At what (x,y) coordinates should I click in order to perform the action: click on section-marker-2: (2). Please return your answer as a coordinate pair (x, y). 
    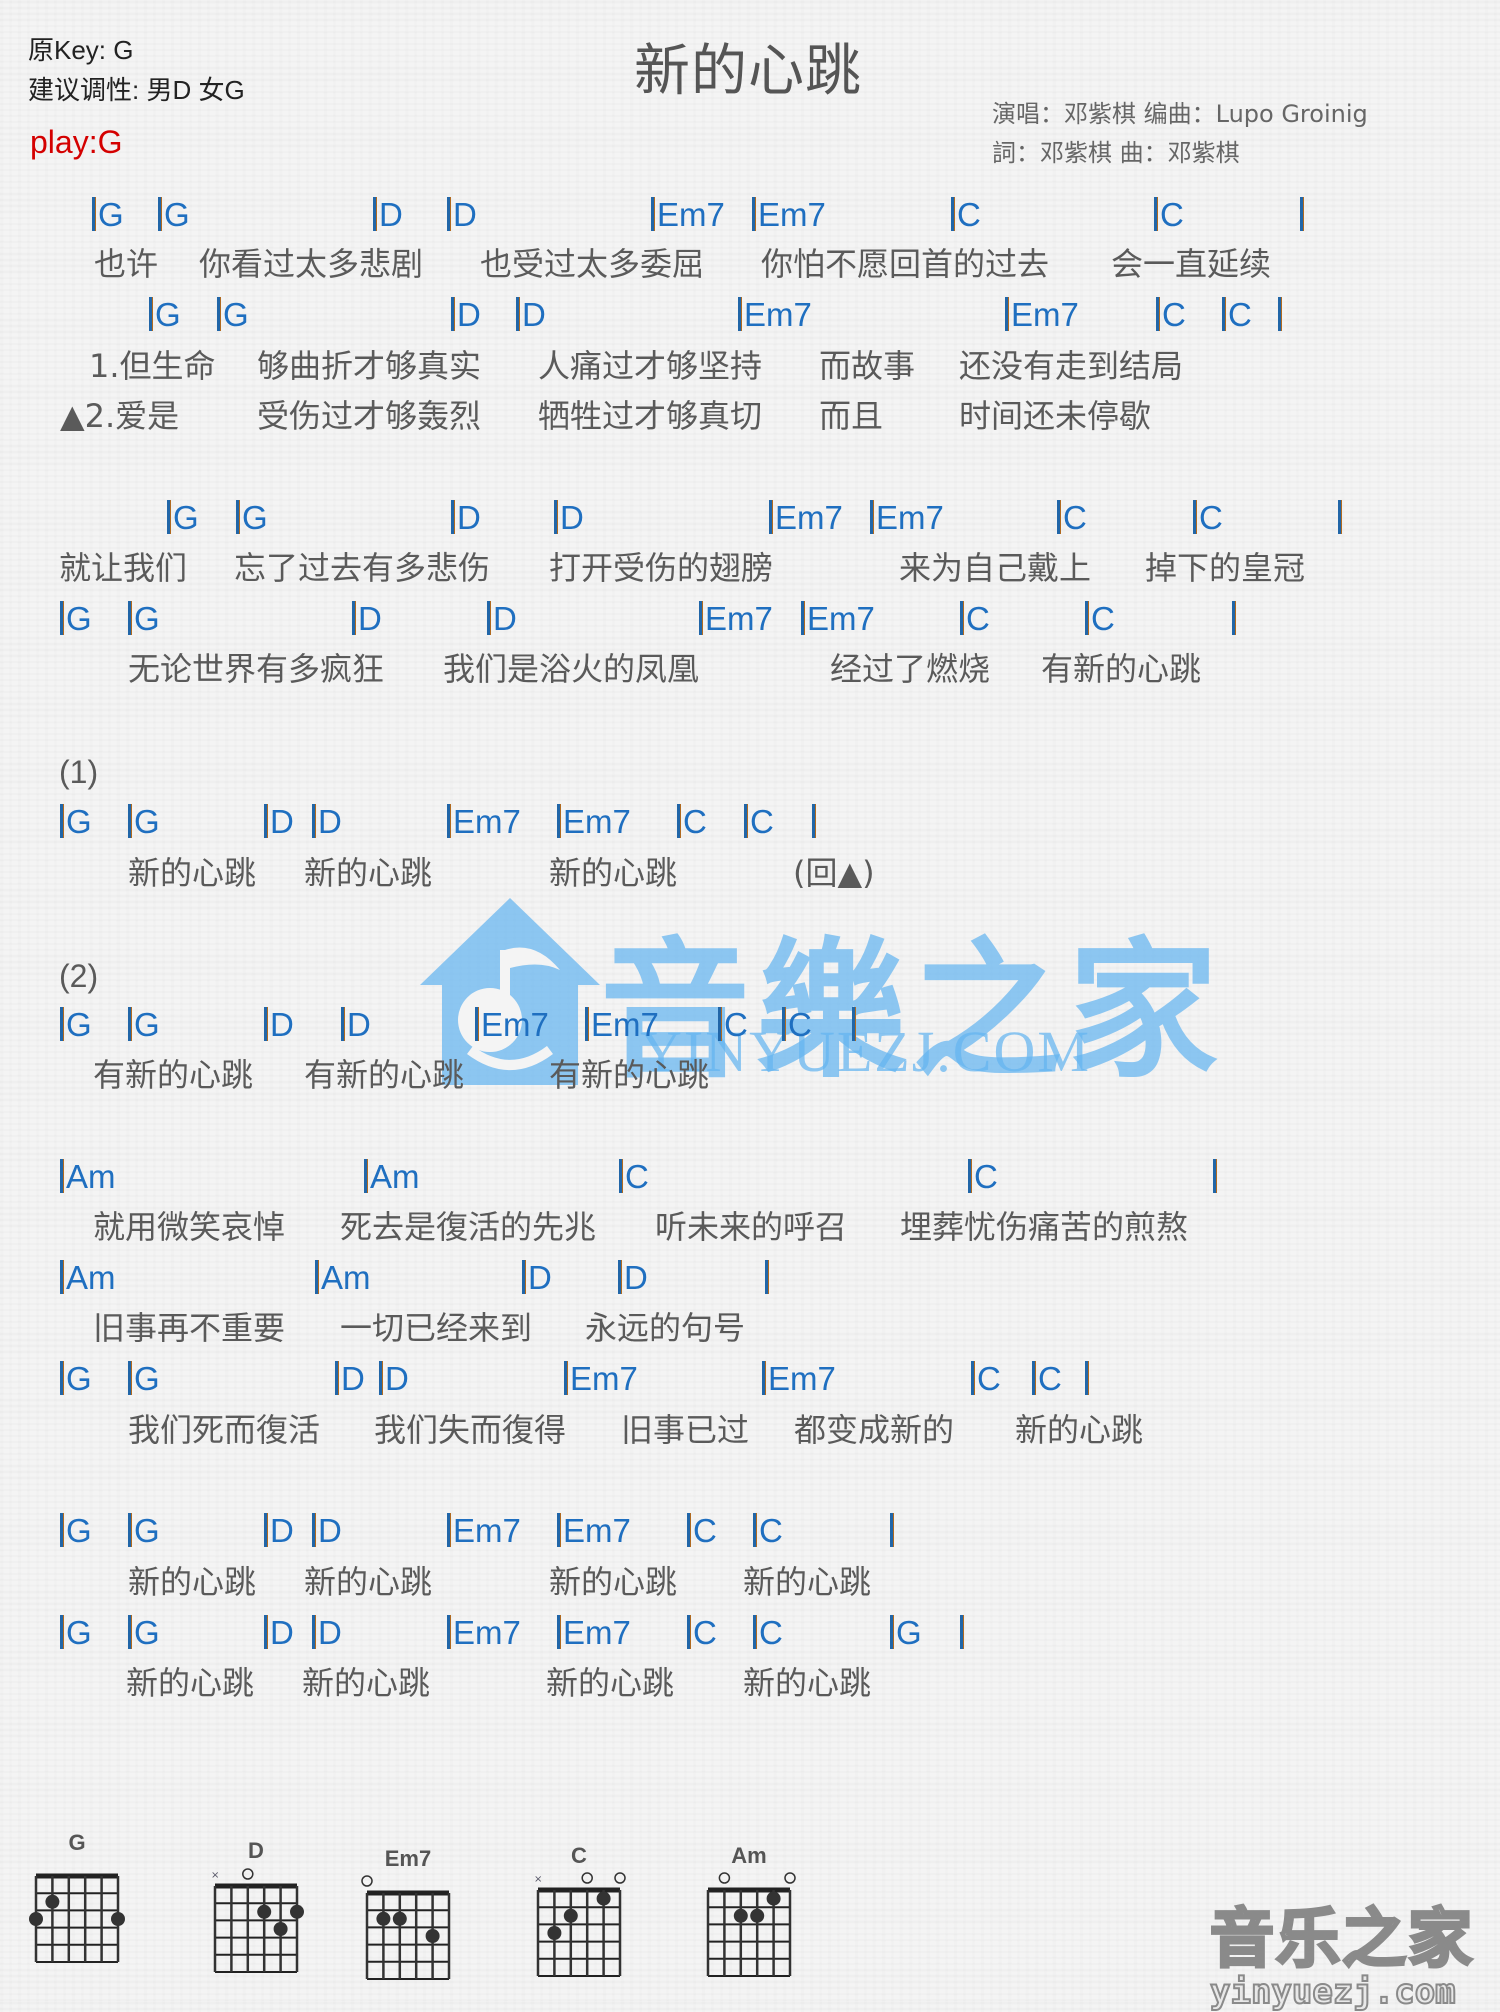
    Looking at the image, I should click on (79, 976).